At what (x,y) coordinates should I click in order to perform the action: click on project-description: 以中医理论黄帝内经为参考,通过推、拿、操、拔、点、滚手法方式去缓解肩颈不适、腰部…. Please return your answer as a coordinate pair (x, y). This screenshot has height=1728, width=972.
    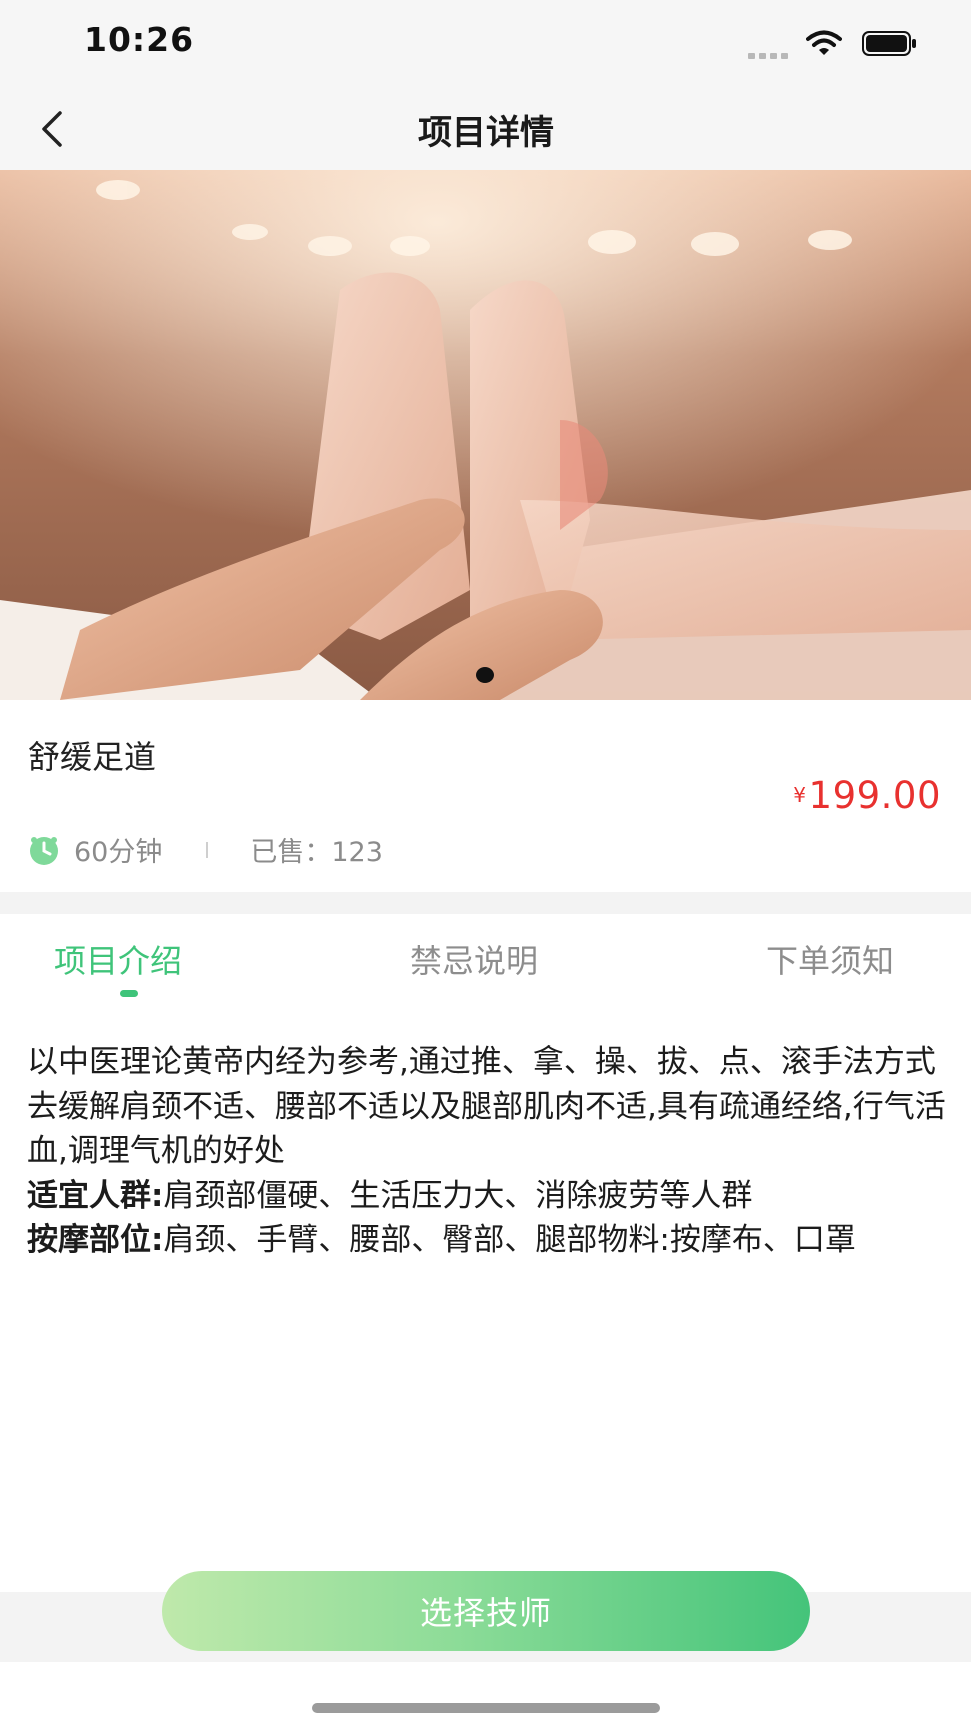
    Looking at the image, I should click on (487, 1151).